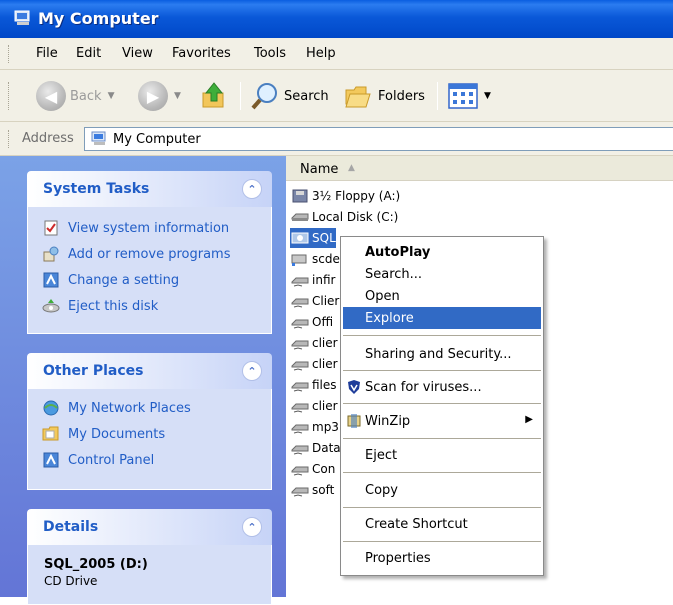  What do you see at coordinates (321, 53) in the screenshot?
I see `menu-help: Help` at bounding box center [321, 53].